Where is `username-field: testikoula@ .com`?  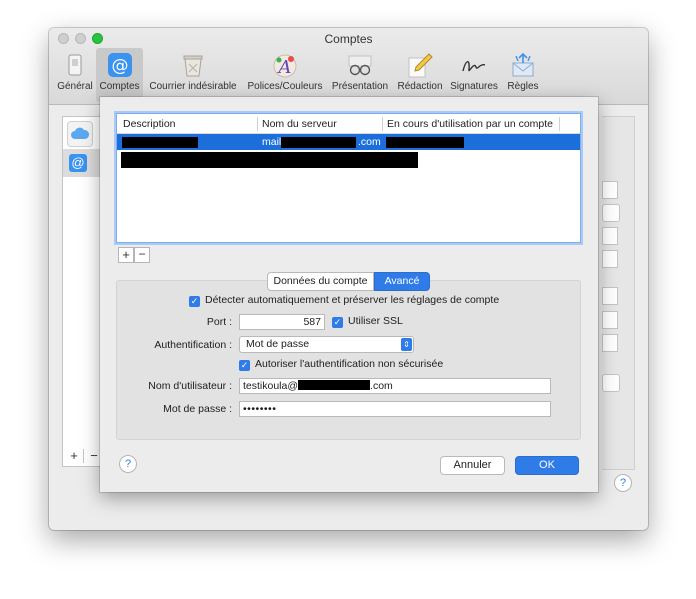 username-field: testikoula@ .com is located at coordinates (395, 386).